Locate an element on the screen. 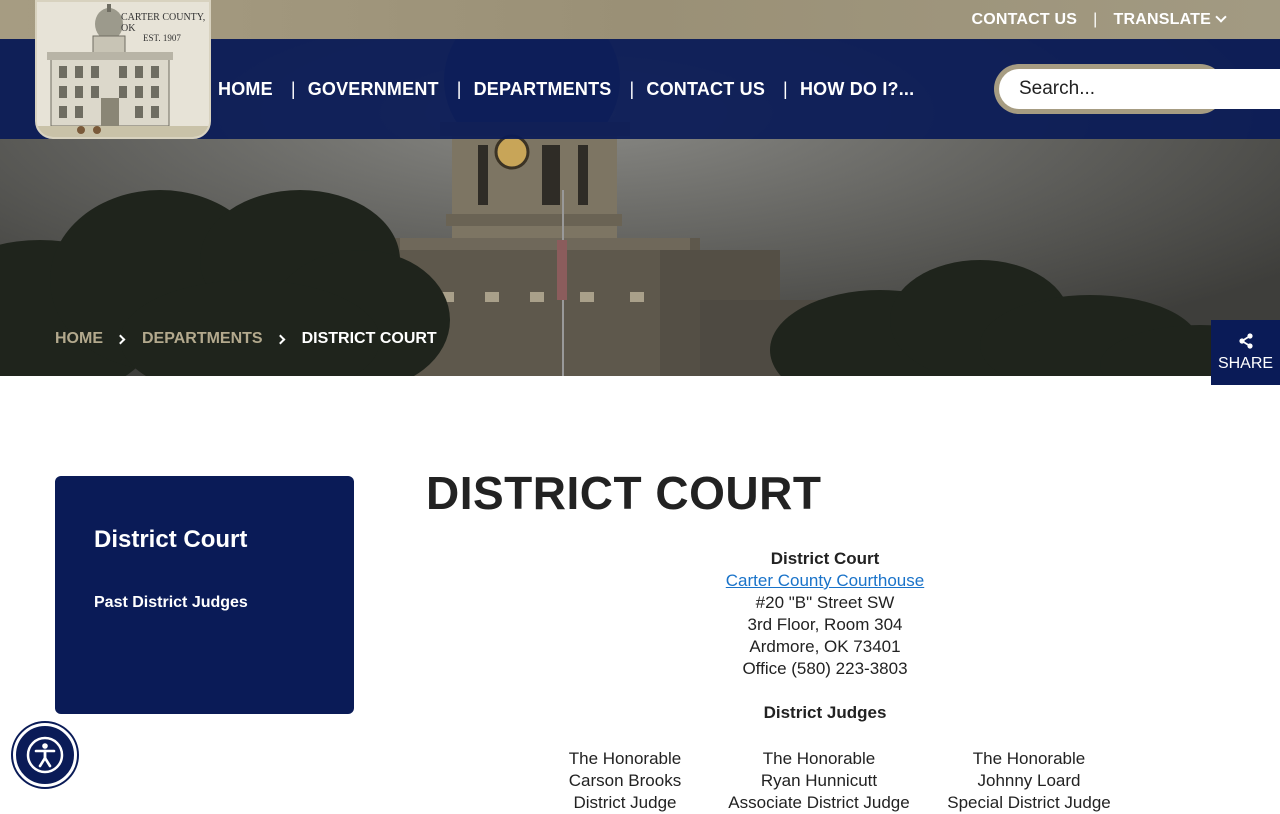  translate-label: TRANSLATE is located at coordinates (1162, 19).